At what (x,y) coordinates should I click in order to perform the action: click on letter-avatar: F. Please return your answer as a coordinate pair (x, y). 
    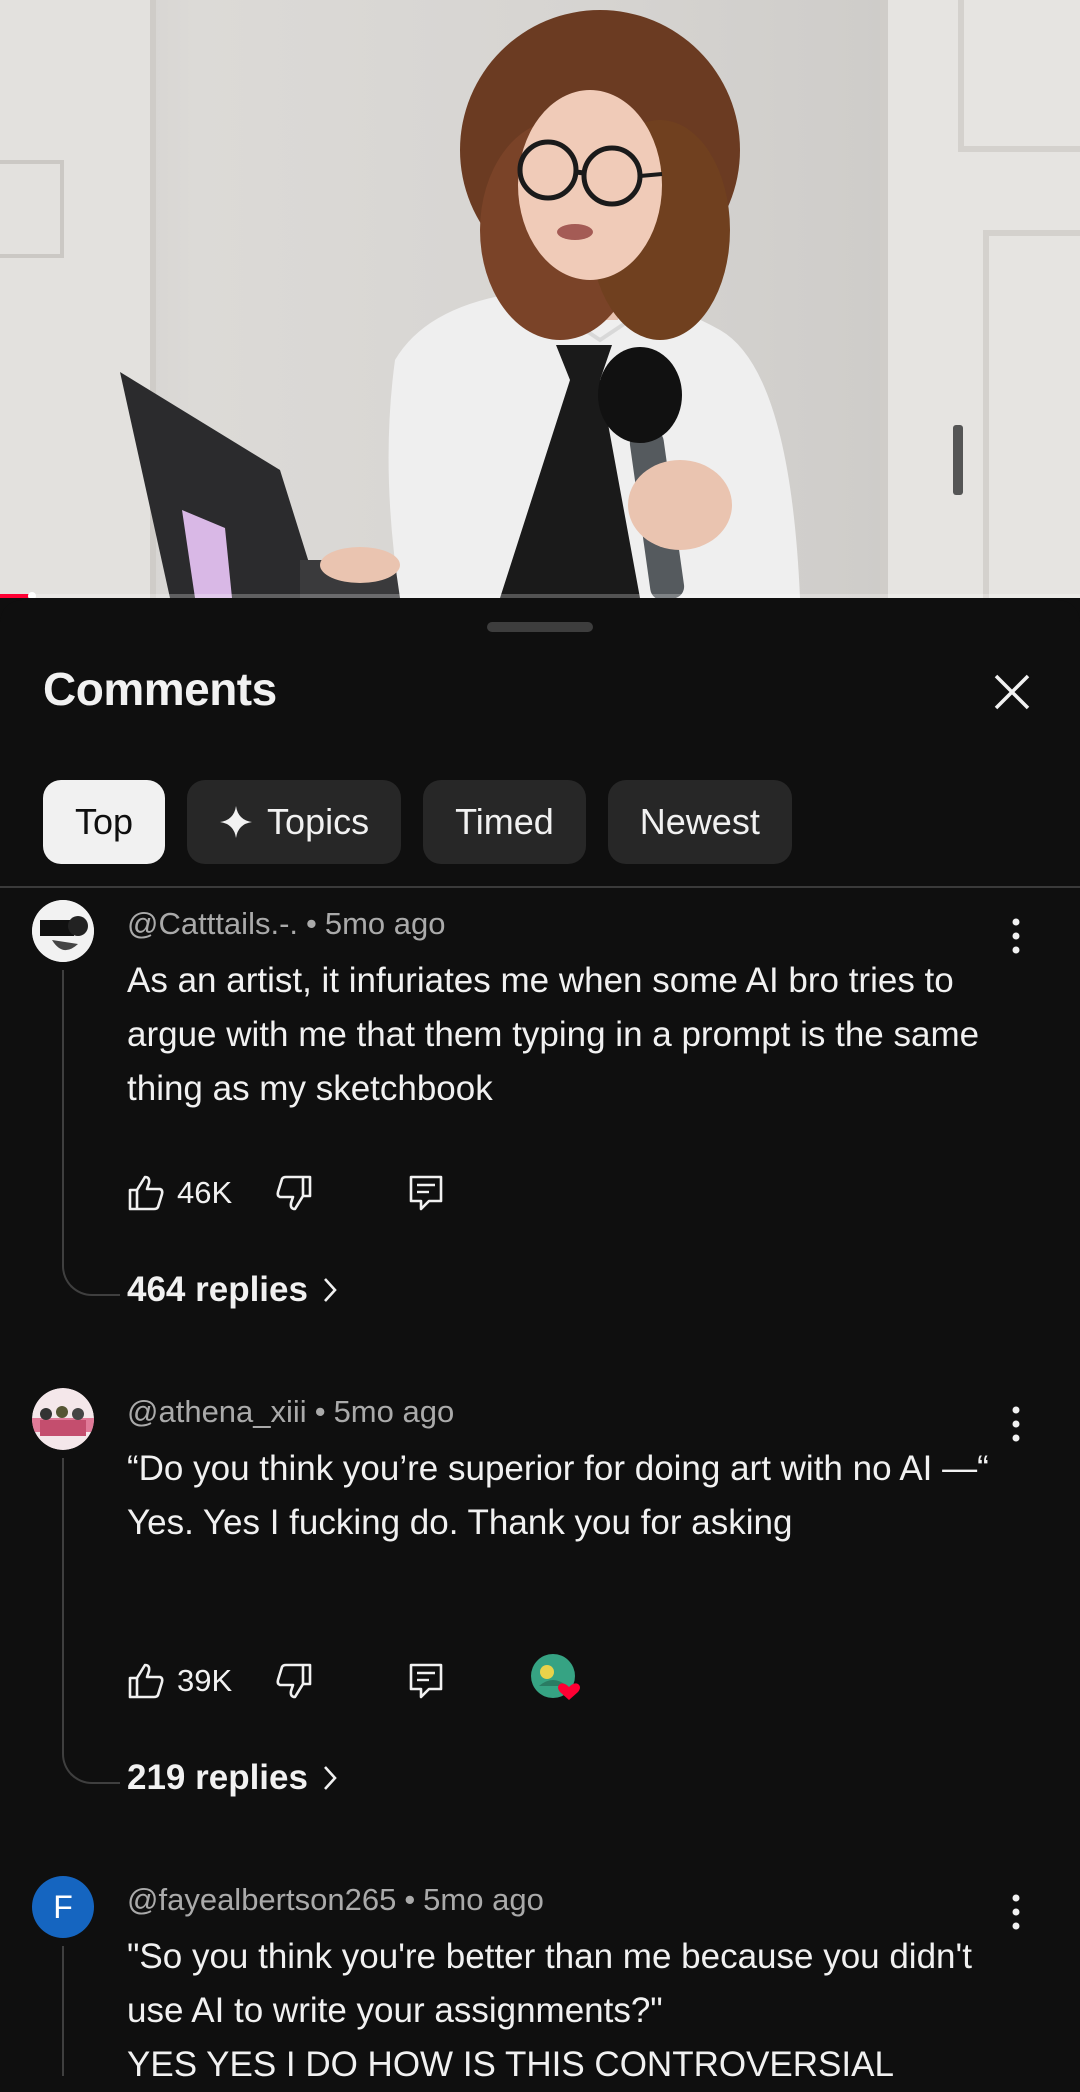
    Looking at the image, I should click on (63, 1907).